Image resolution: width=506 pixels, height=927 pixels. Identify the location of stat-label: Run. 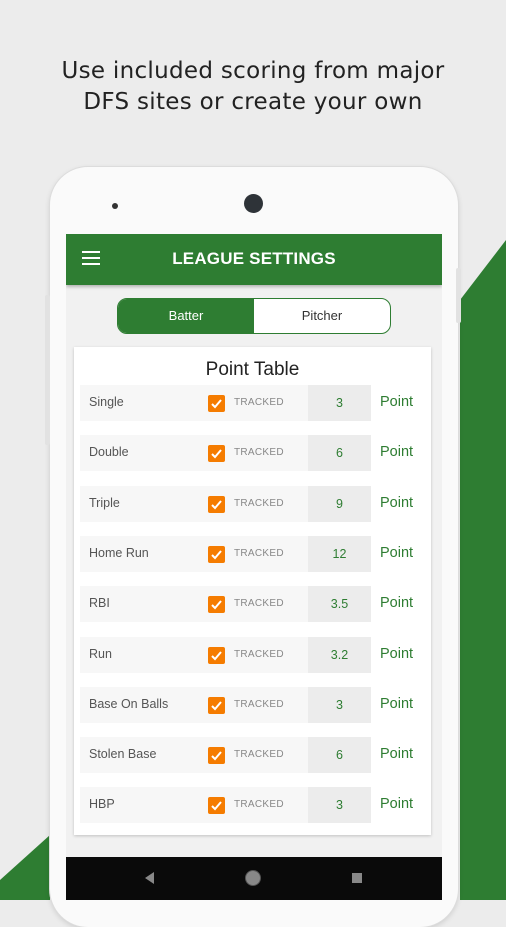
(100, 653).